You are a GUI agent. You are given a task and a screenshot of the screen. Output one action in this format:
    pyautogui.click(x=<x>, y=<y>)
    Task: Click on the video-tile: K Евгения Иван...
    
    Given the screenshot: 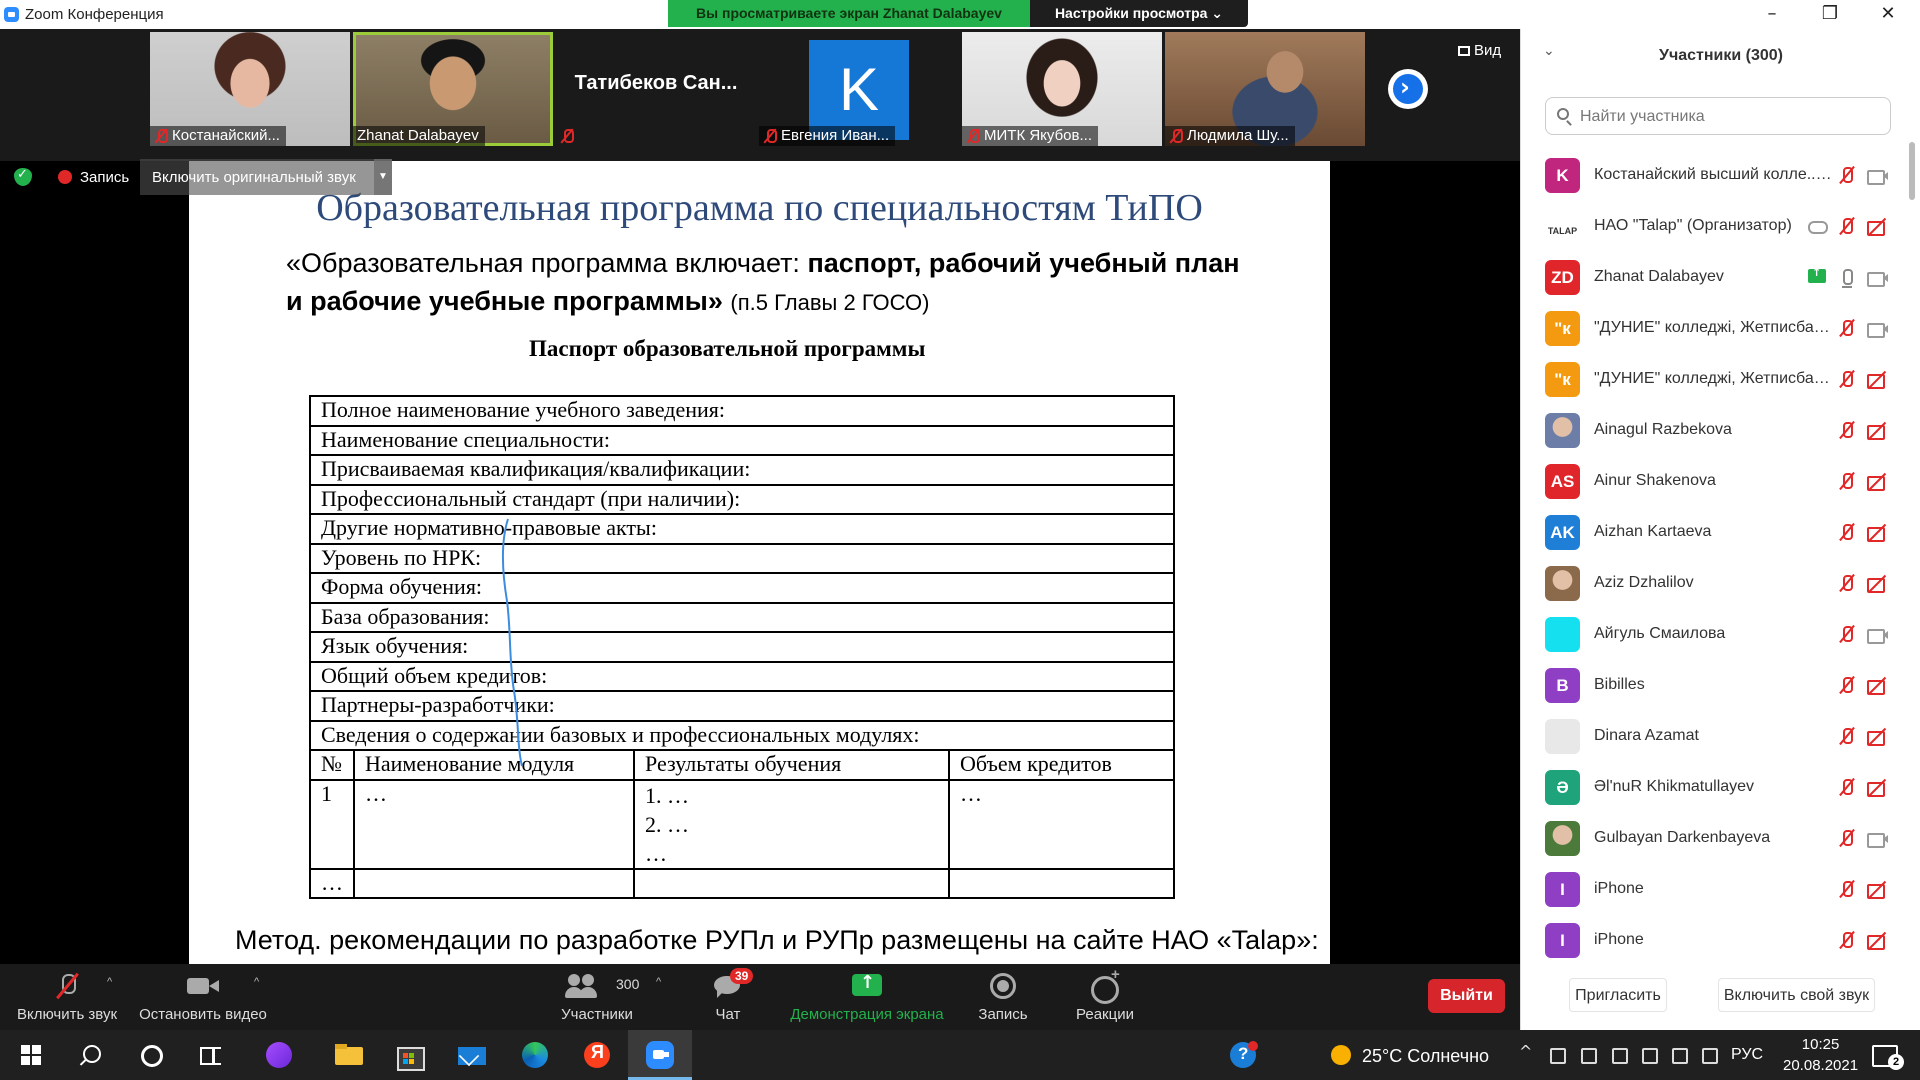 What is the action you would take?
    pyautogui.click(x=859, y=89)
    